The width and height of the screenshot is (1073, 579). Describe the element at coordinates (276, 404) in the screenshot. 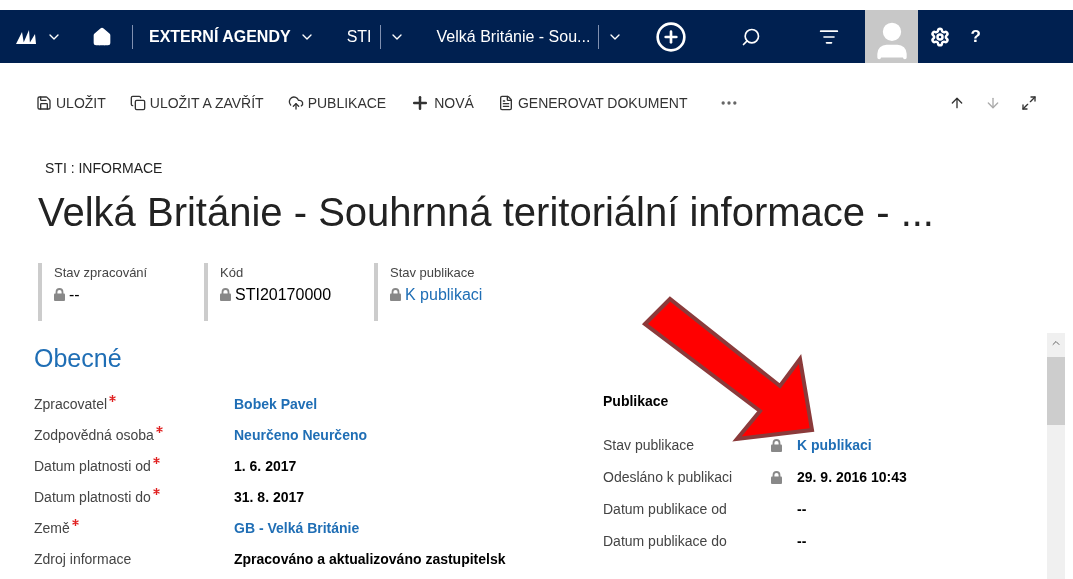

I see `field-value-link: Bobek Pavel` at that location.